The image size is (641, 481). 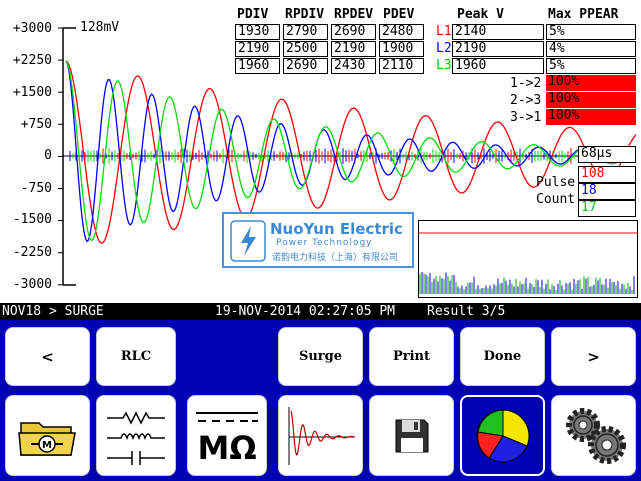 I want to click on line-label-l1: L1, so click(x=444, y=31).